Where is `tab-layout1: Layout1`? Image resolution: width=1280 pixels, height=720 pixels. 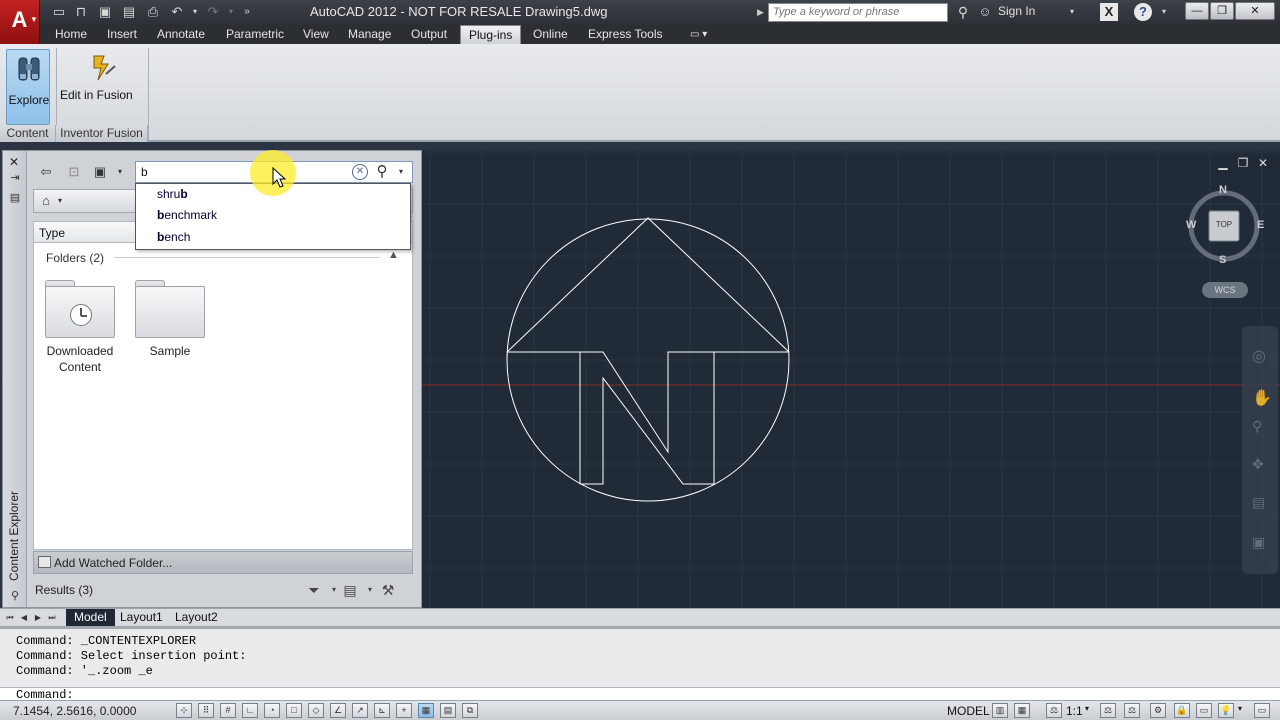 tab-layout1: Layout1 is located at coordinates (141, 617).